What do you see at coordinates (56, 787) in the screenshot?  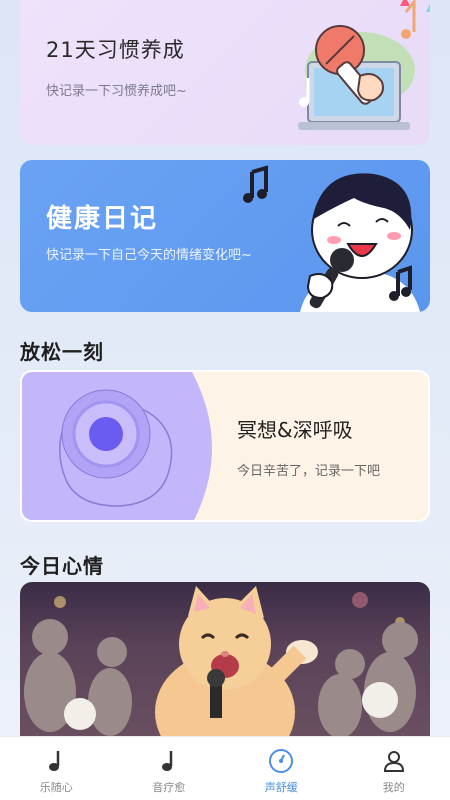 I see `tab-label: 乐随心` at bounding box center [56, 787].